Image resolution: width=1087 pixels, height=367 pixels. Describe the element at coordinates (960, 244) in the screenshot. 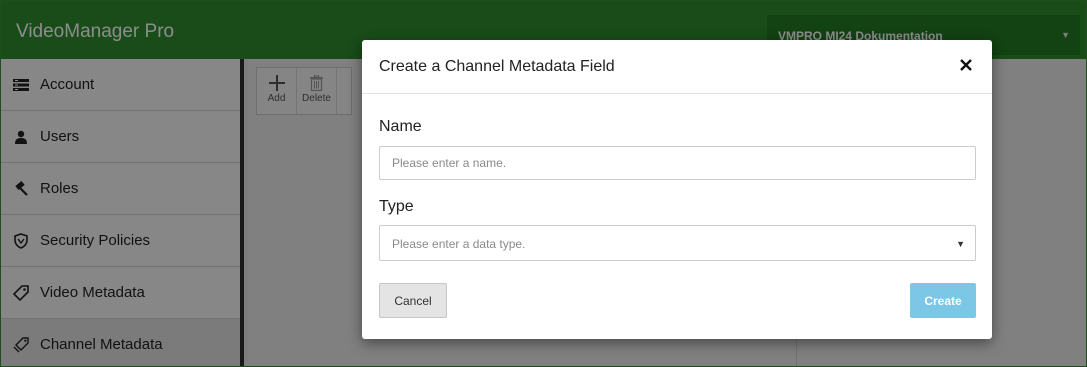

I see `chevron-down-icon: ▼` at that location.